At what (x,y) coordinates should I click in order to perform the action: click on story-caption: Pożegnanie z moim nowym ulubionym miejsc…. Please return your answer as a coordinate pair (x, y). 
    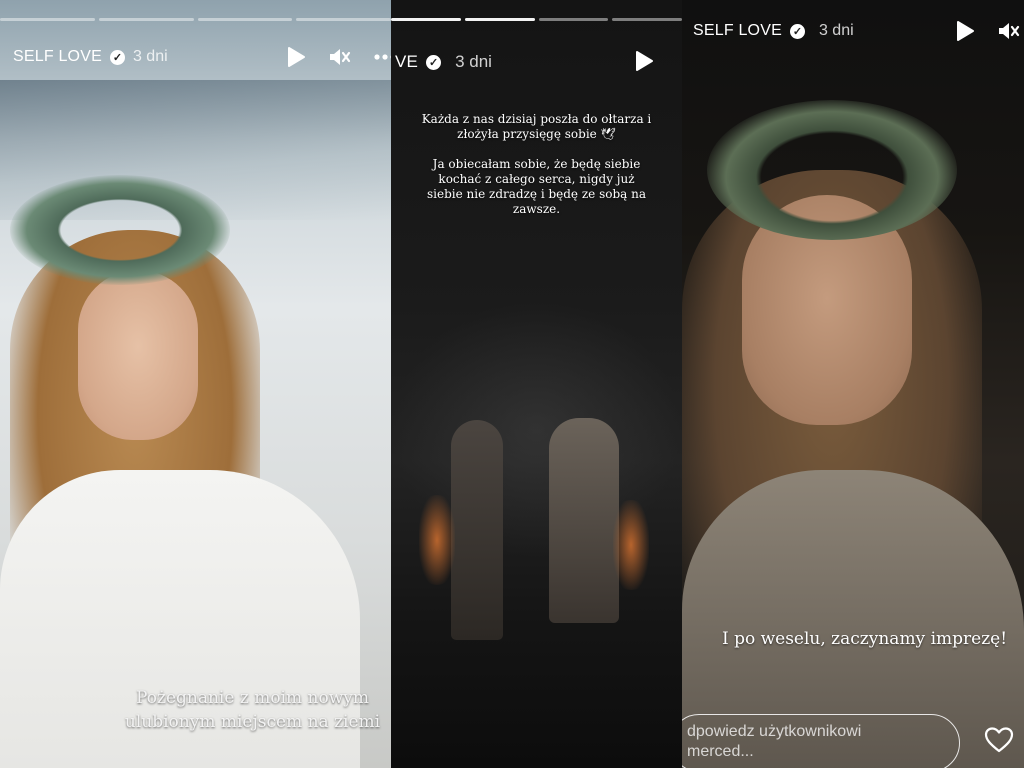
    Looking at the image, I should click on (252, 710).